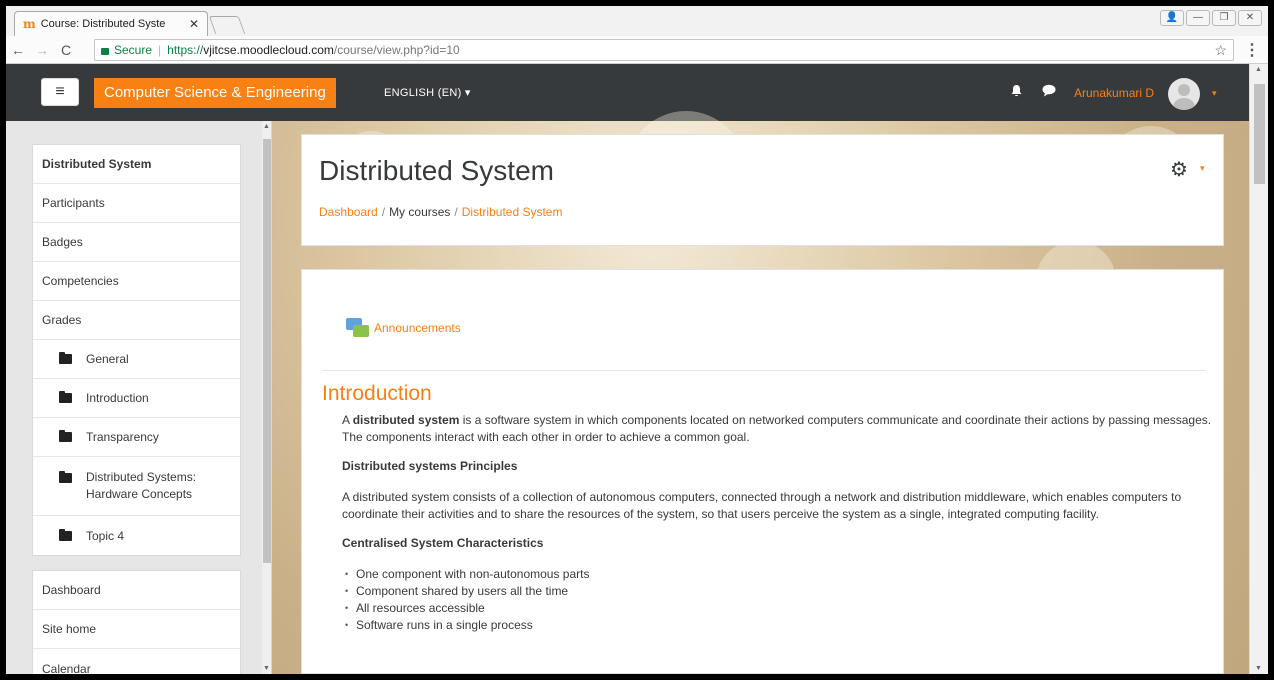 This screenshot has width=1274, height=680. What do you see at coordinates (136, 590) in the screenshot?
I see `drawer-item-dashboard: Dashboard` at bounding box center [136, 590].